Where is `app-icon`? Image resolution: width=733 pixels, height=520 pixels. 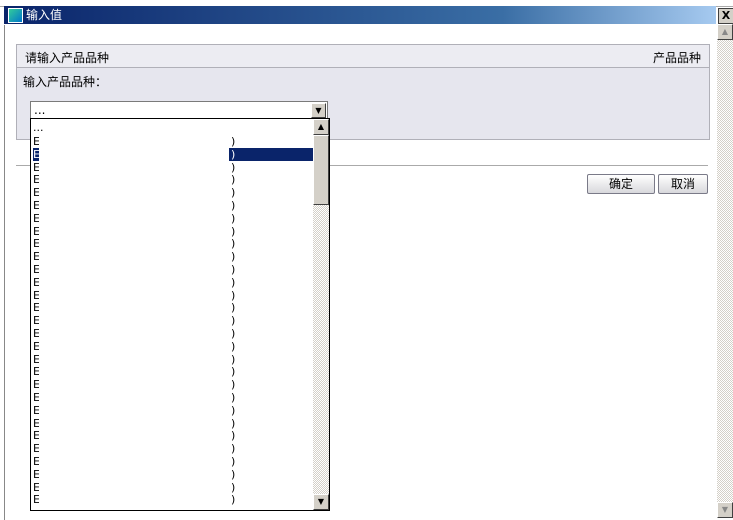 app-icon is located at coordinates (15, 15).